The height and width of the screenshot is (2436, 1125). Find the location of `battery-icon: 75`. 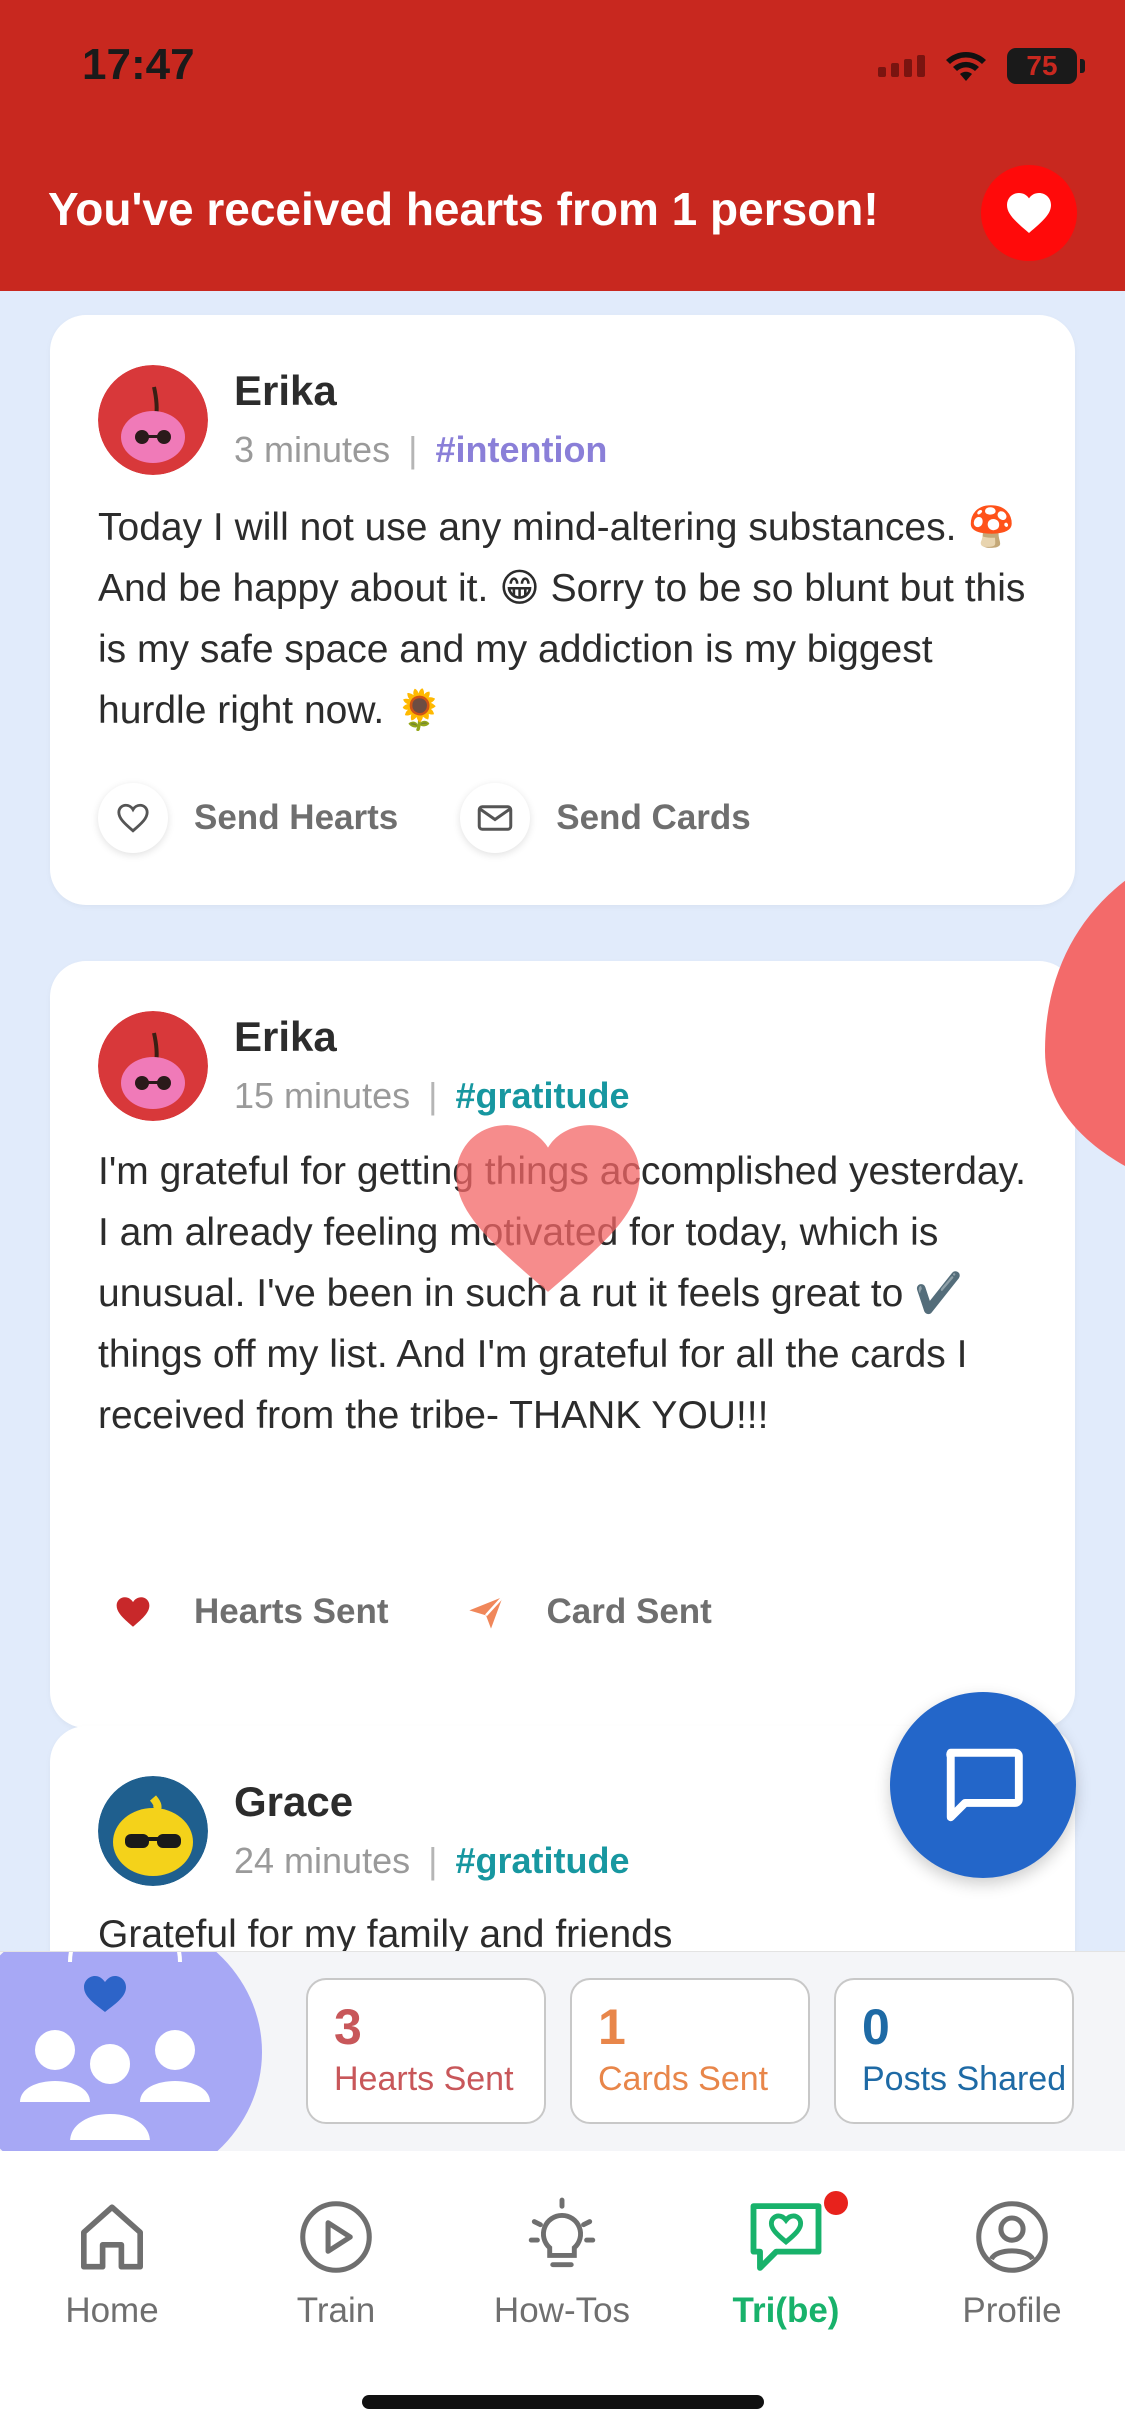

battery-icon: 75 is located at coordinates (1046, 66).